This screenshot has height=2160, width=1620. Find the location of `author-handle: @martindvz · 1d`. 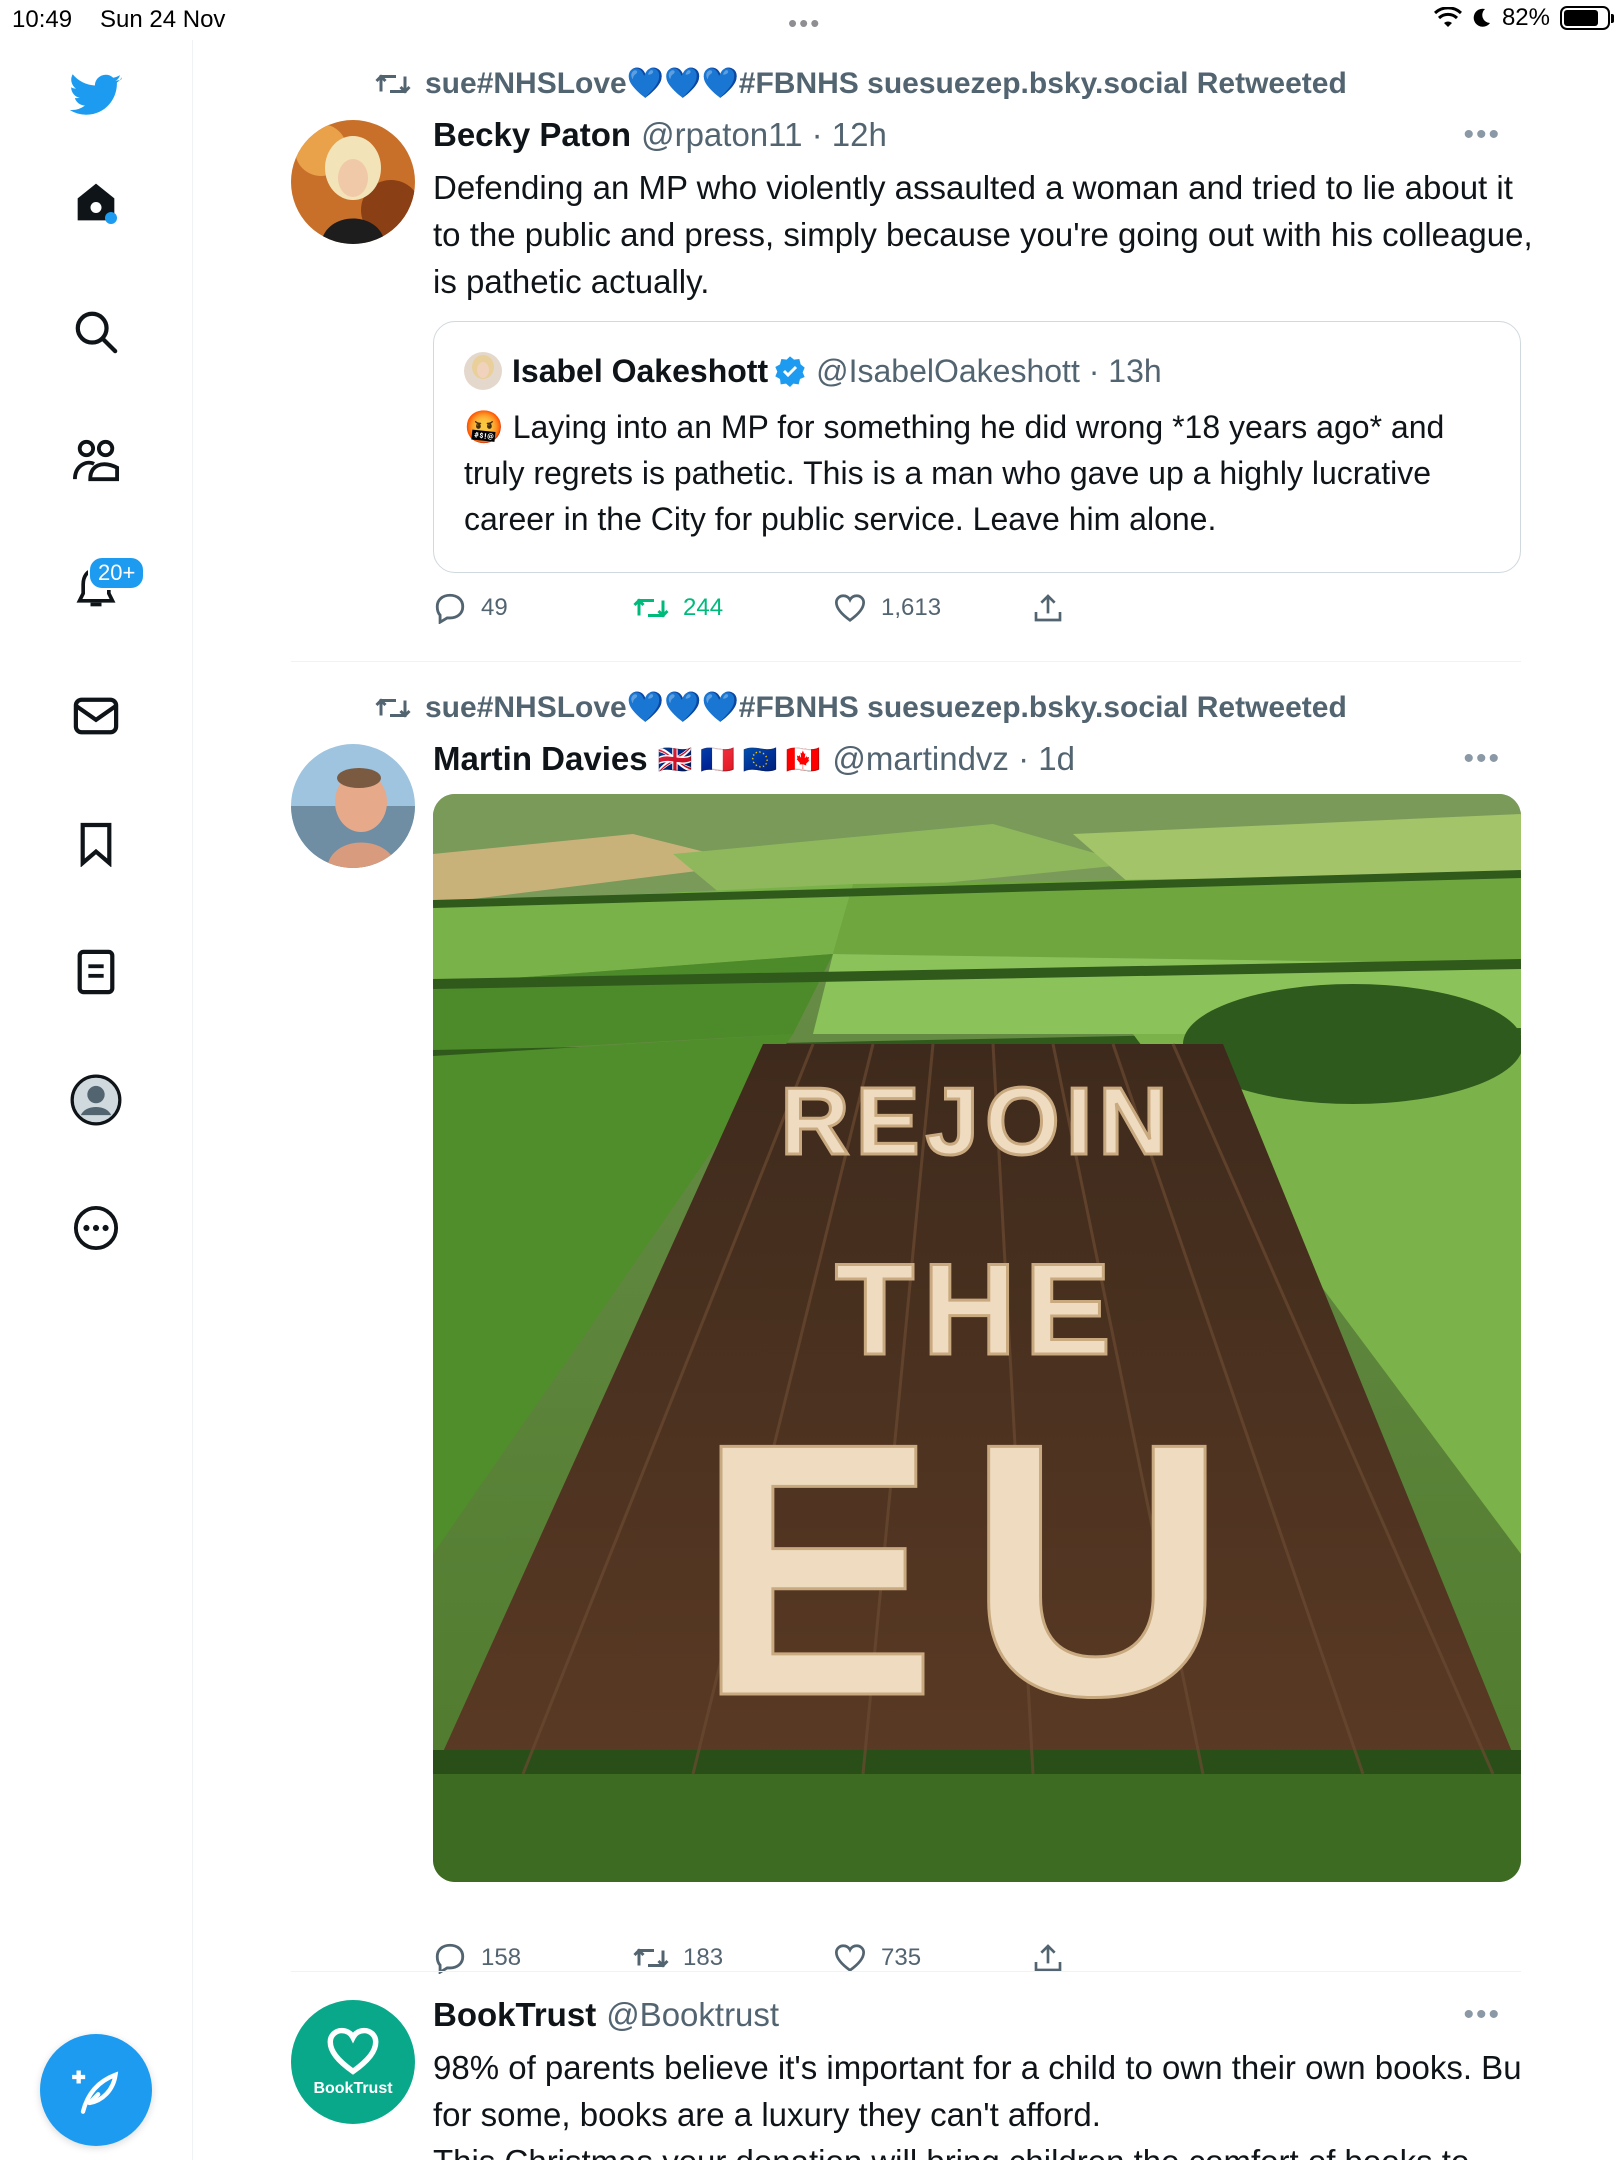

author-handle: @martindvz · 1d is located at coordinates (953, 759).